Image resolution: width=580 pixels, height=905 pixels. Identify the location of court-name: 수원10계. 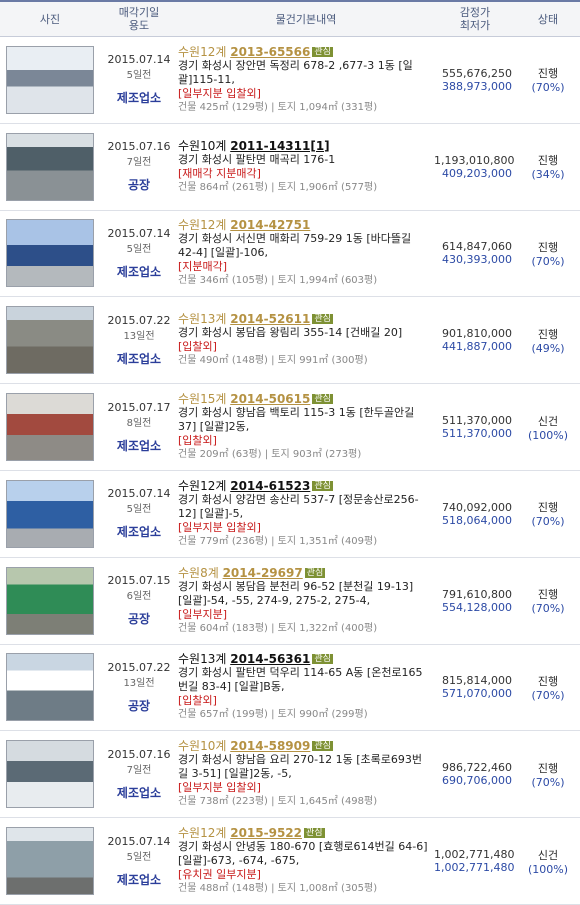
(204, 145).